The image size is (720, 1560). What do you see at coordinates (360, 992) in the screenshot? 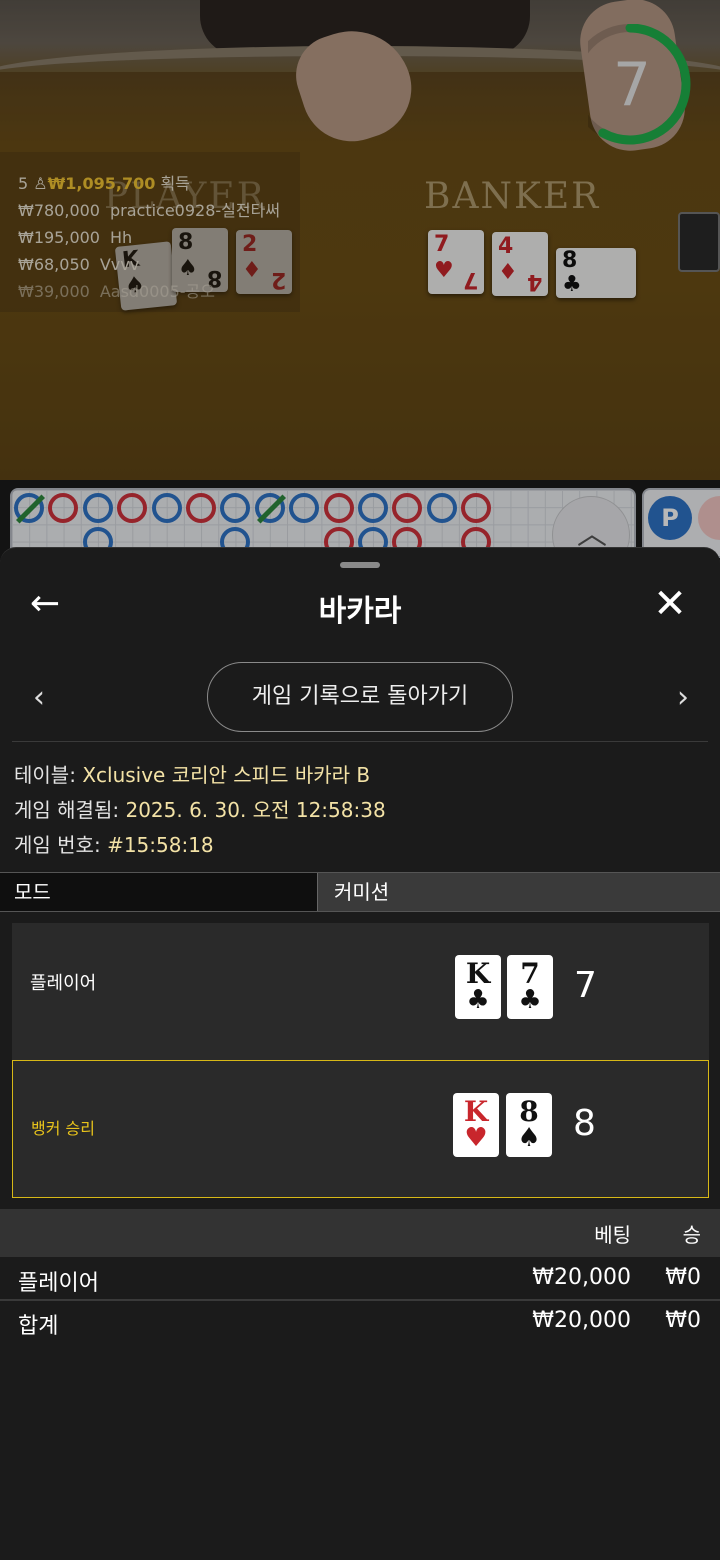
I see `player-hand-row: 플레이어 K ♣ 7 ♣ 7` at bounding box center [360, 992].